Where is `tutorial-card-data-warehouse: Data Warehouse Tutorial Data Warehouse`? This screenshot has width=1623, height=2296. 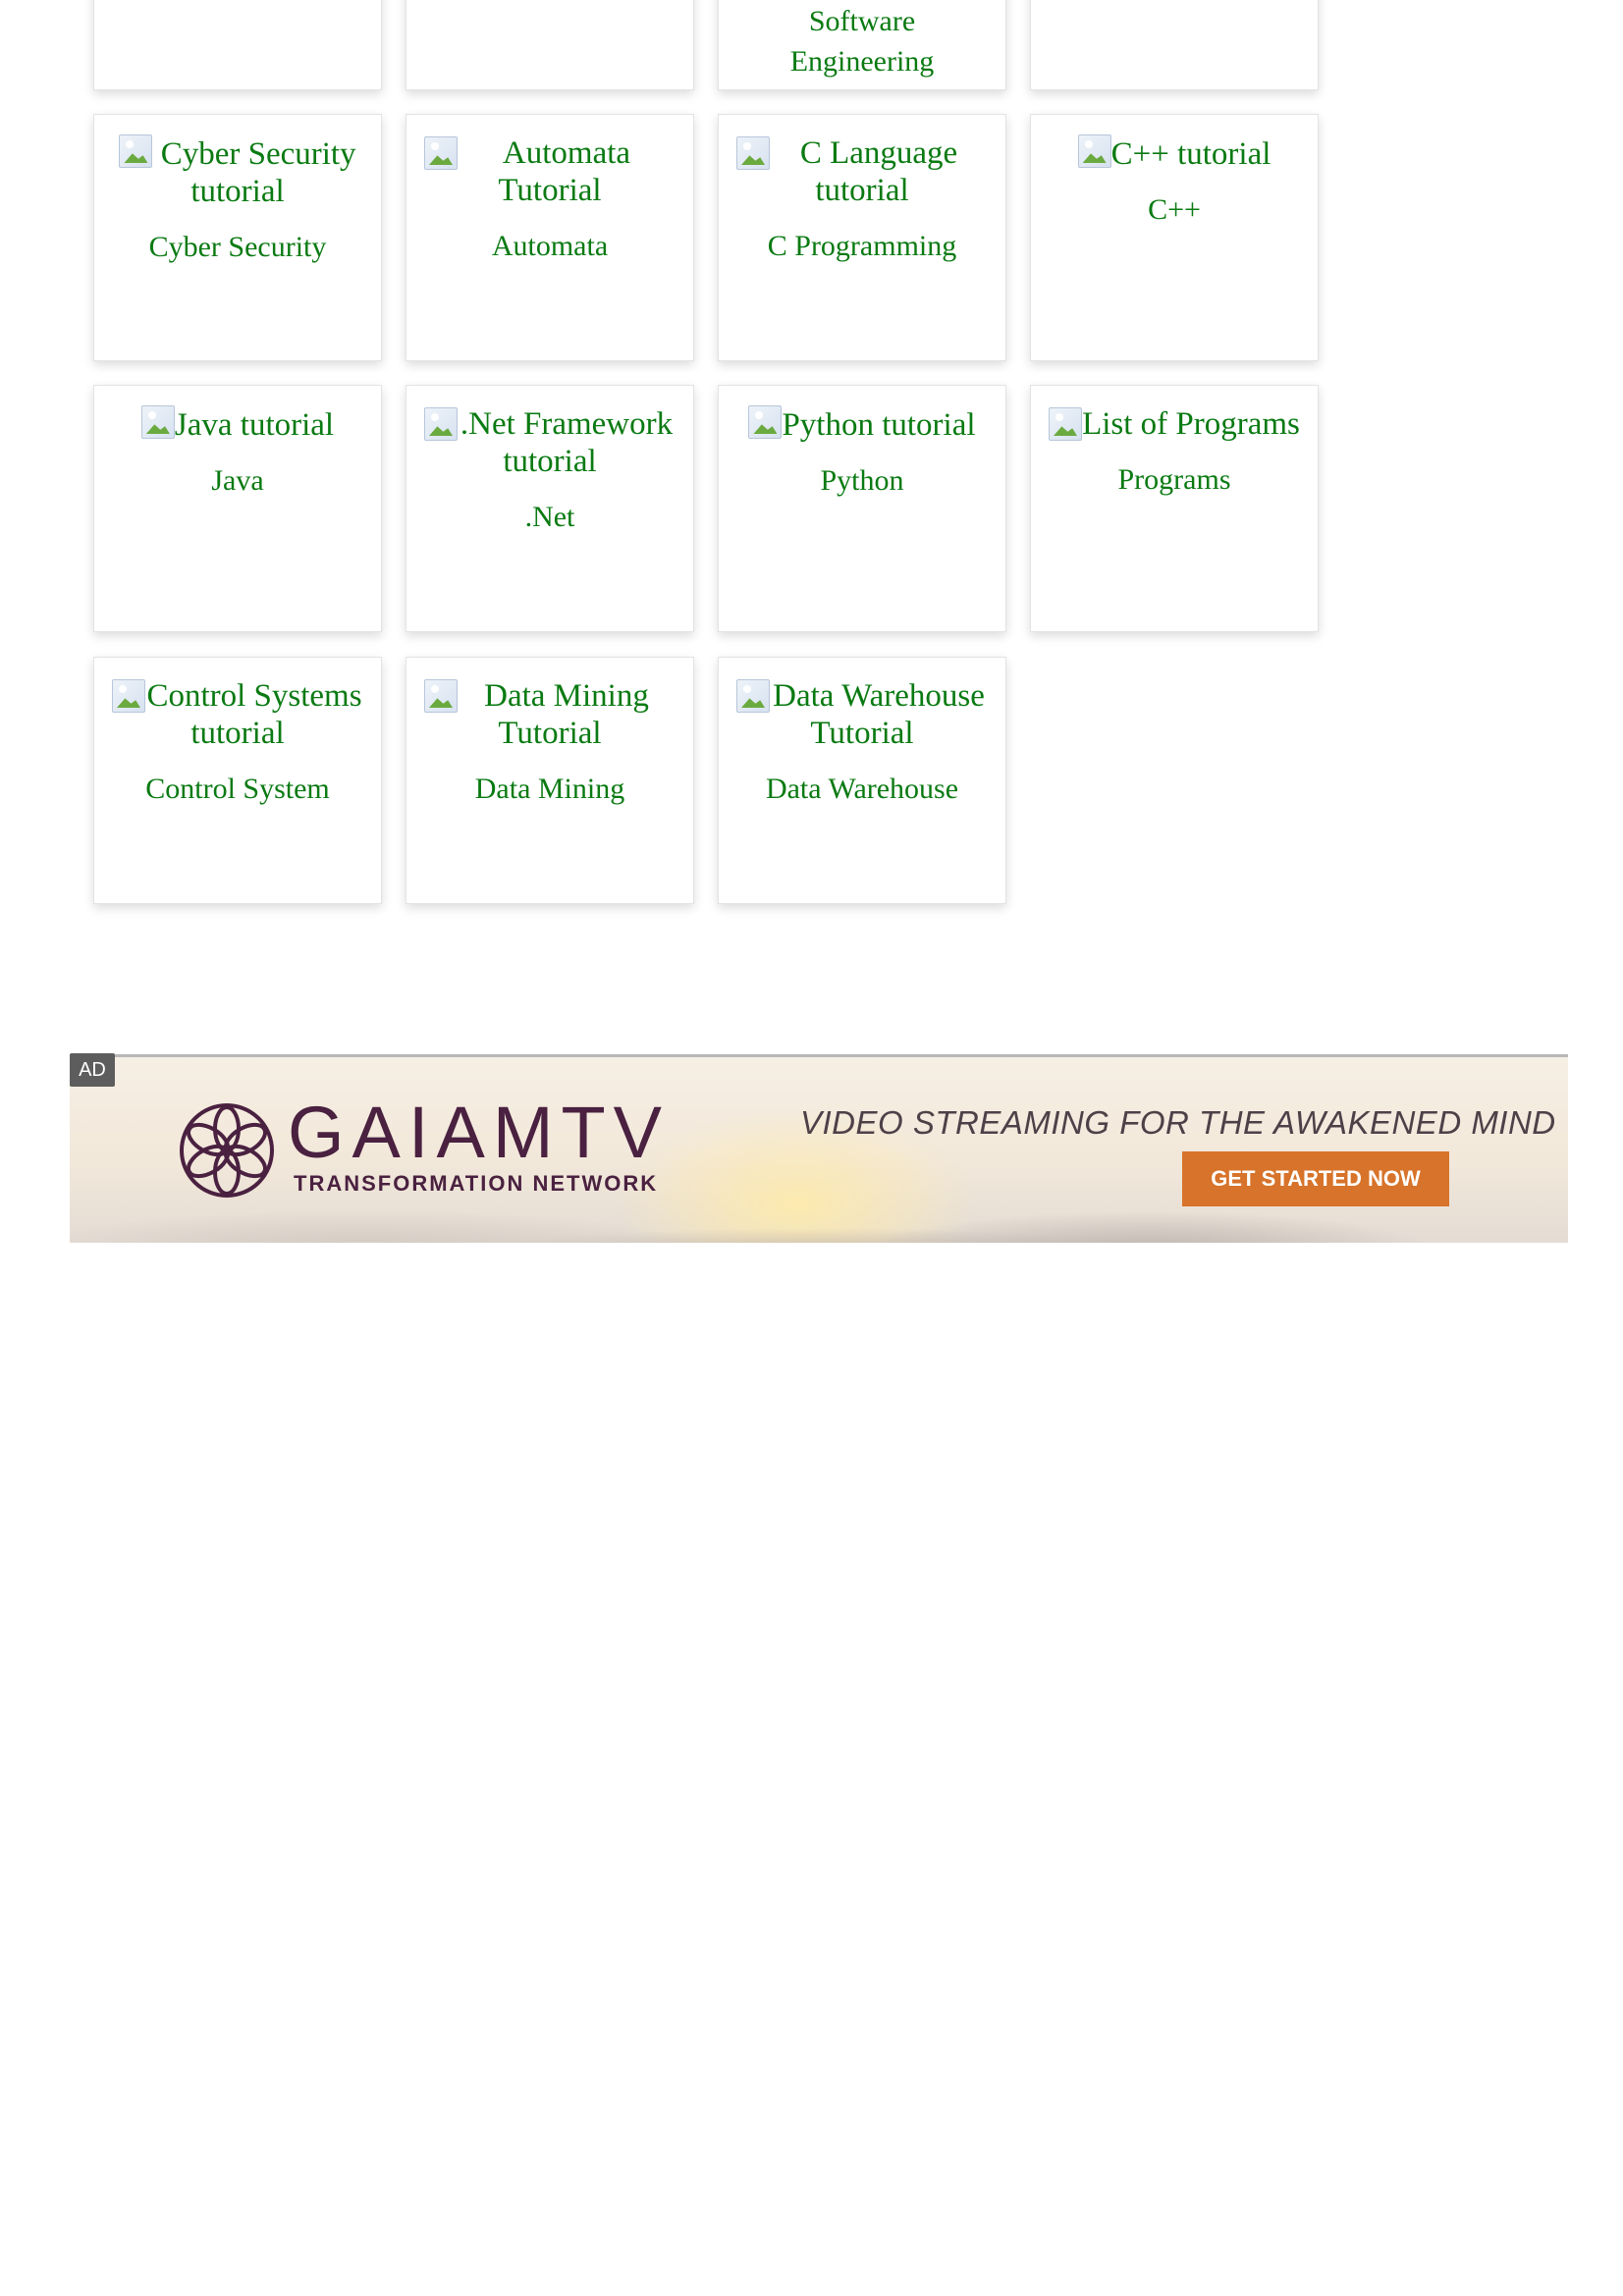 tutorial-card-data-warehouse: Data Warehouse Tutorial Data Warehouse is located at coordinates (862, 780).